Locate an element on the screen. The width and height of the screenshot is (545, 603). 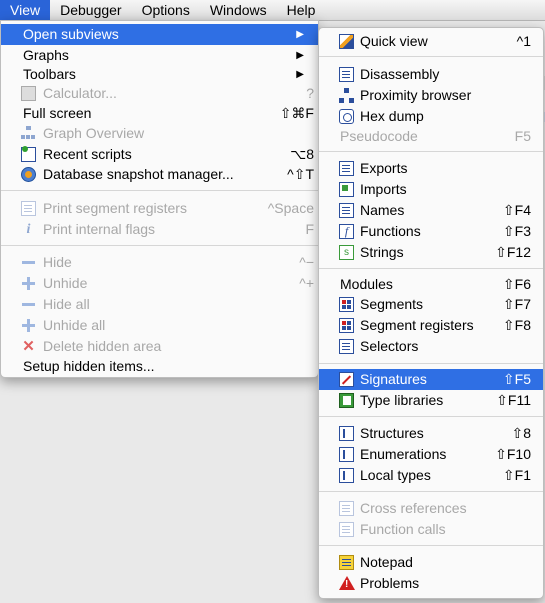
menu-item-label: Cross references is located at coordinates (413, 508).